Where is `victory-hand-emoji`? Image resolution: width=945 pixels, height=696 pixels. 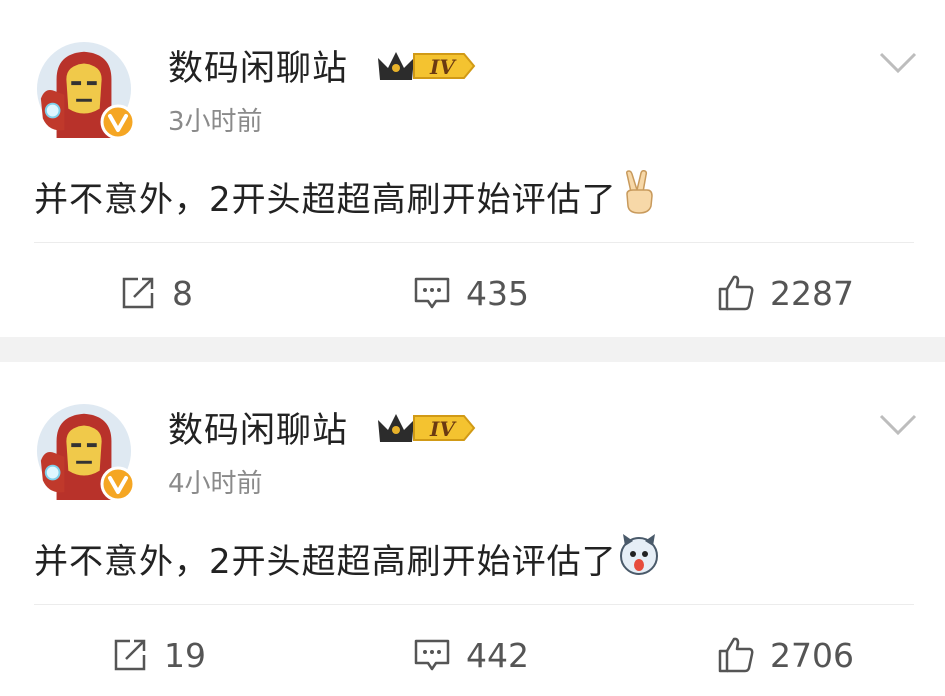 victory-hand-emoji is located at coordinates (639, 192).